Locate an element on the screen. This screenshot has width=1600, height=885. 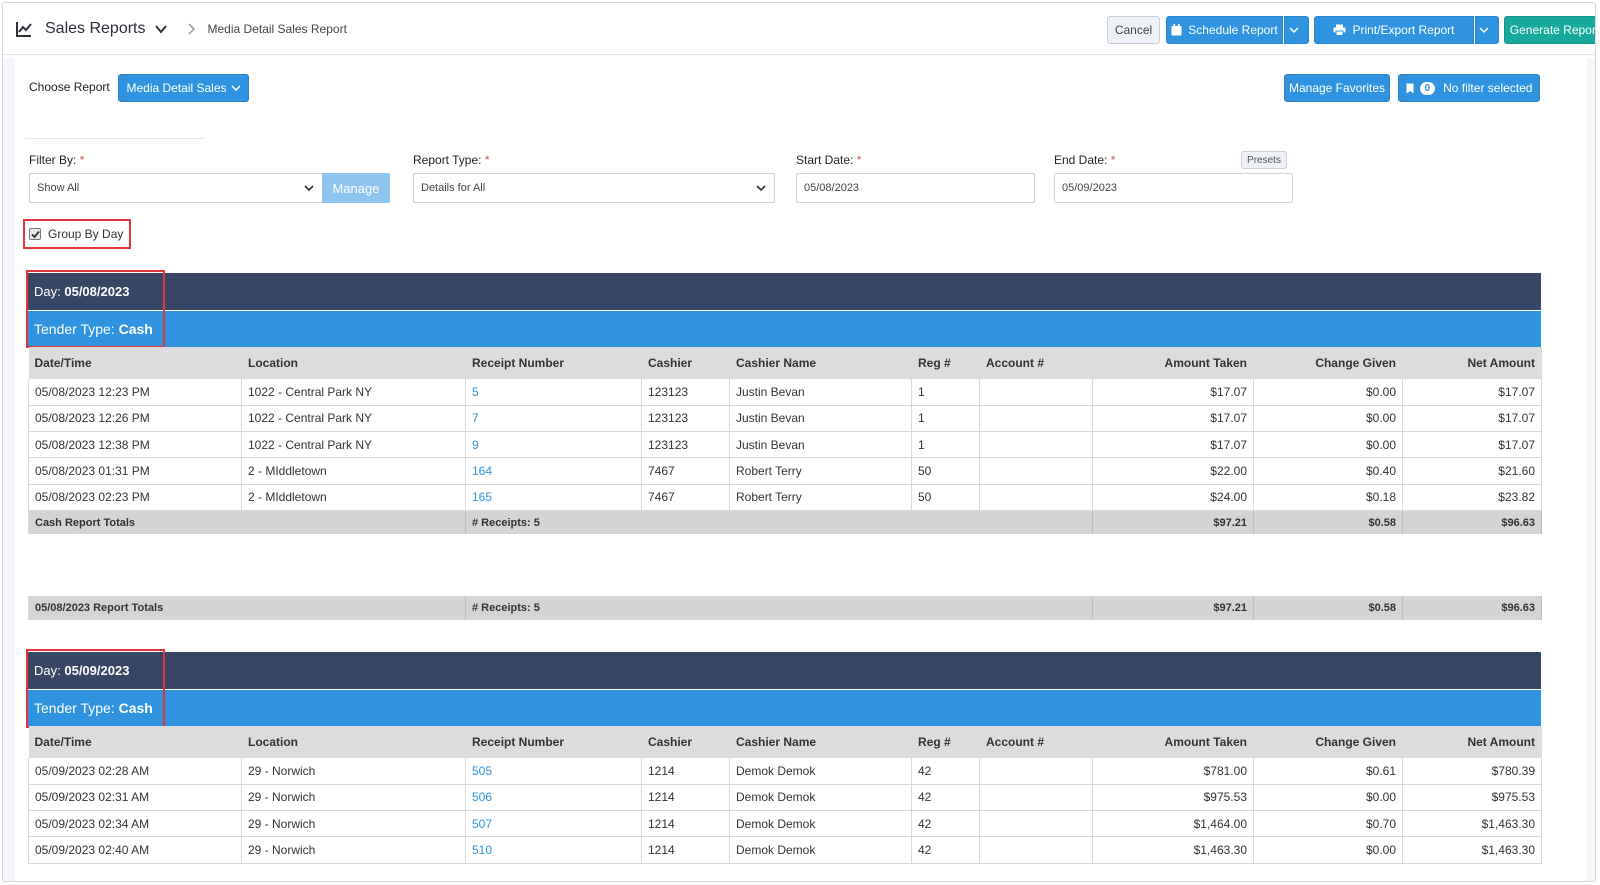
end-date-input: 05/09/2023 is located at coordinates (1173, 188).